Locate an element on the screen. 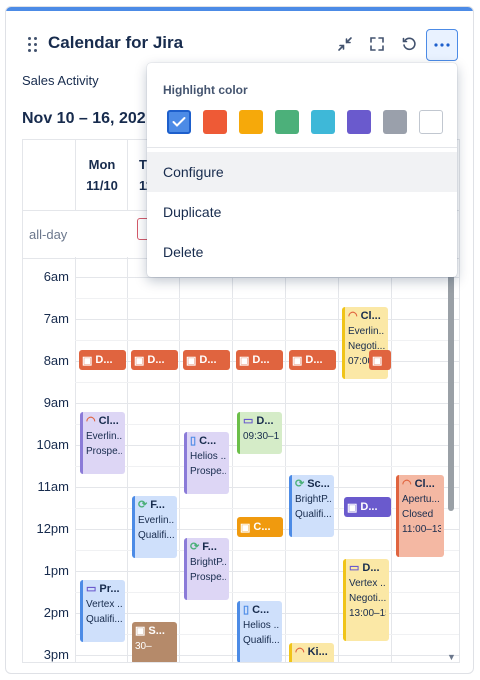 This screenshot has width=480, height=680. event-card: ▭D... Vertex ... Negoti... 13:00–15 is located at coordinates (366, 600).